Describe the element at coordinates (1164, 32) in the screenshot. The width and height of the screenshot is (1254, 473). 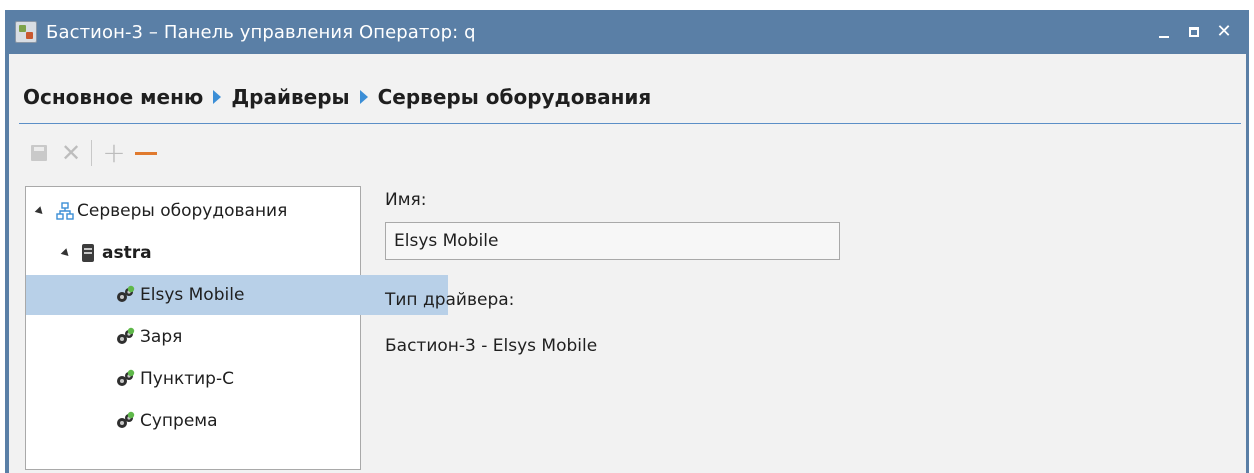
I see `minimize-button` at that location.